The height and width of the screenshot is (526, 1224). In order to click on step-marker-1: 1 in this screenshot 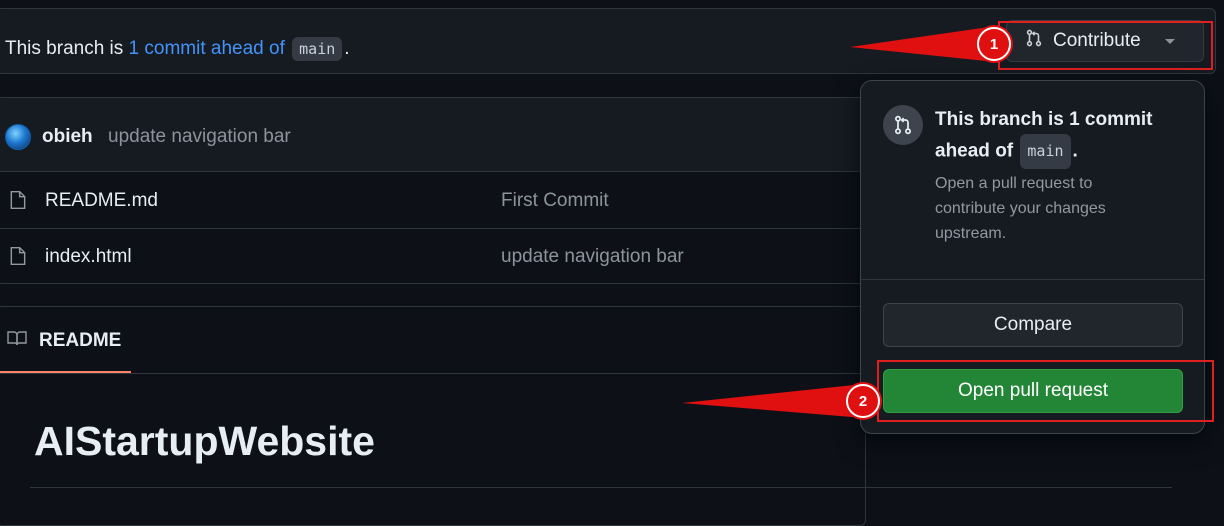, I will do `click(994, 44)`.